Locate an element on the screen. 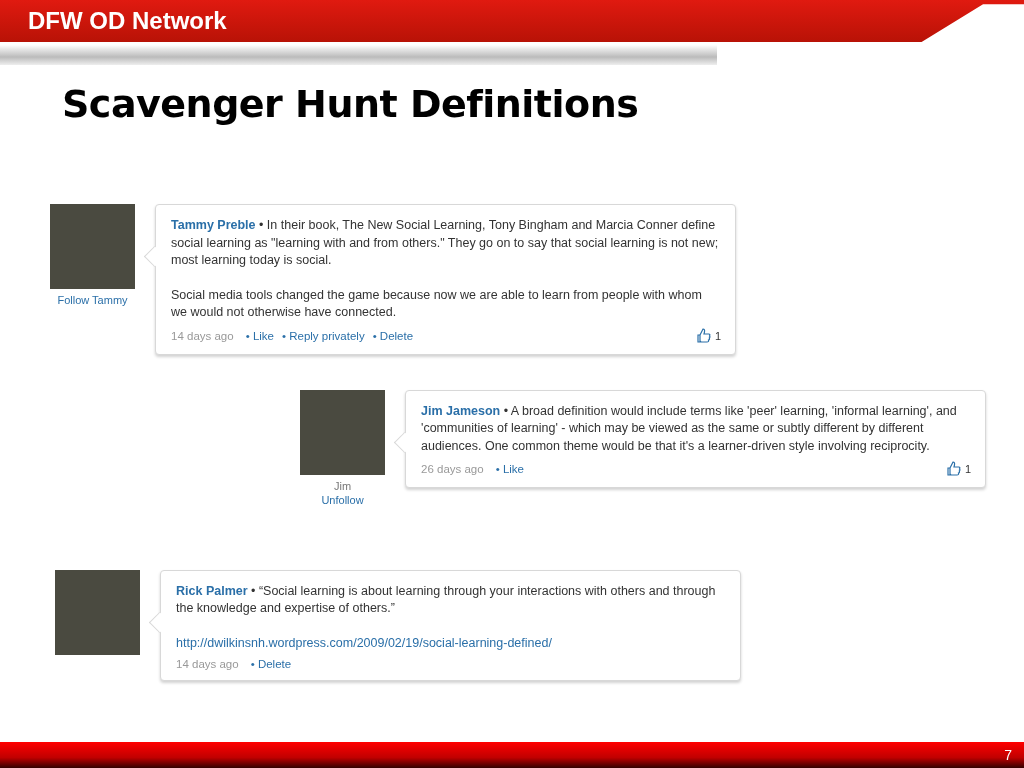  follow-link: Follow Tammy is located at coordinates (92, 300).